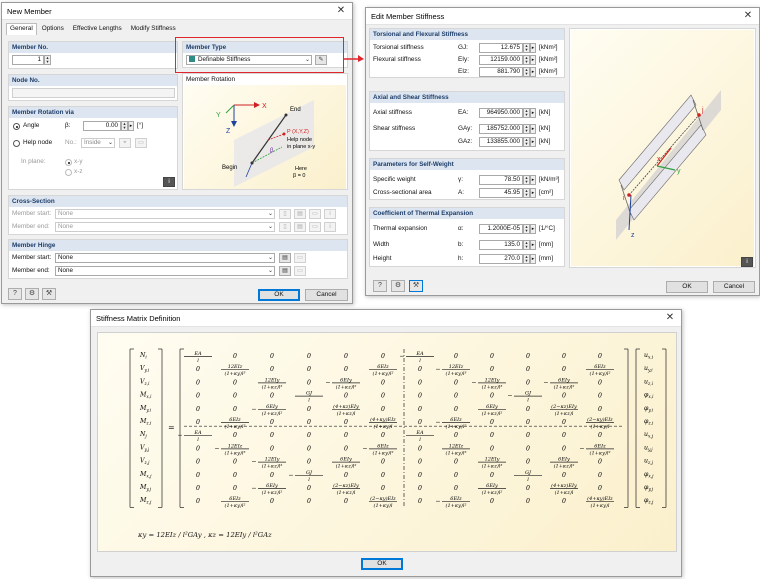 This screenshot has height=579, width=760. What do you see at coordinates (16, 143) in the screenshot?
I see `help-node-radio` at bounding box center [16, 143].